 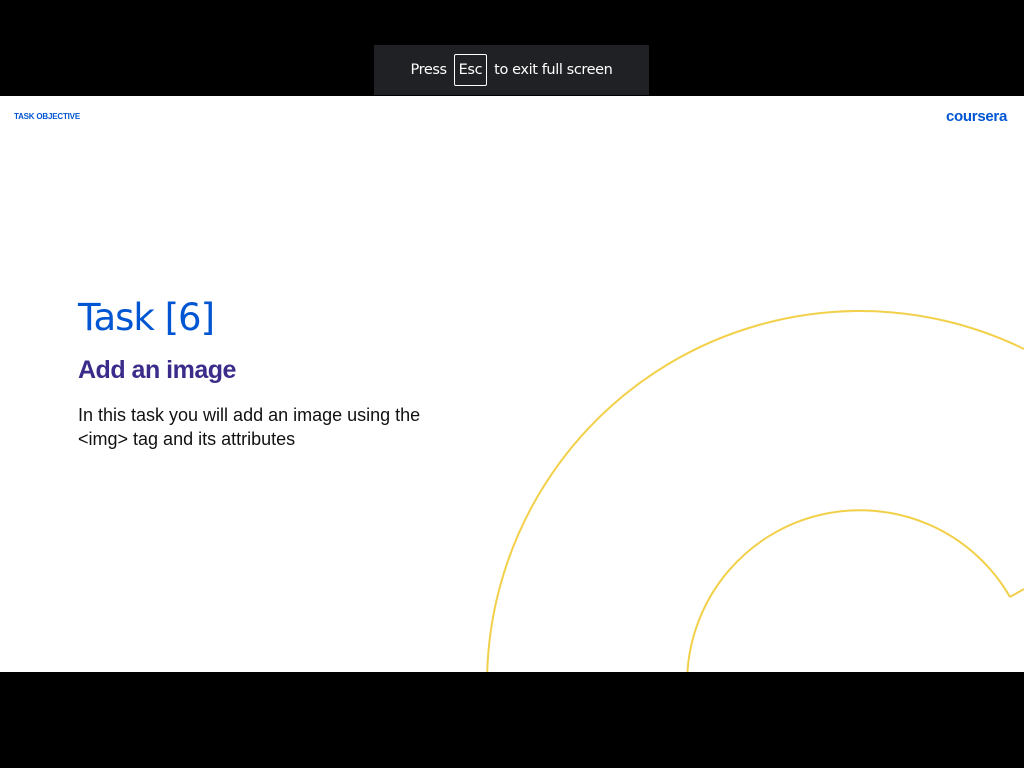 I want to click on esc-key: Esc, so click(x=470, y=70).